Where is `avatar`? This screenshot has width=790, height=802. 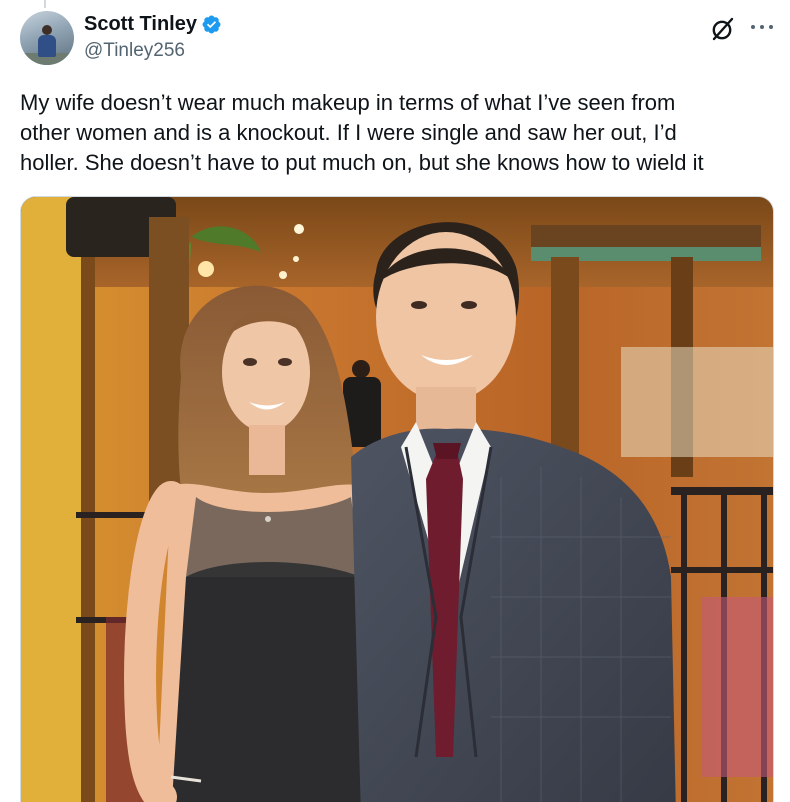 avatar is located at coordinates (47, 38).